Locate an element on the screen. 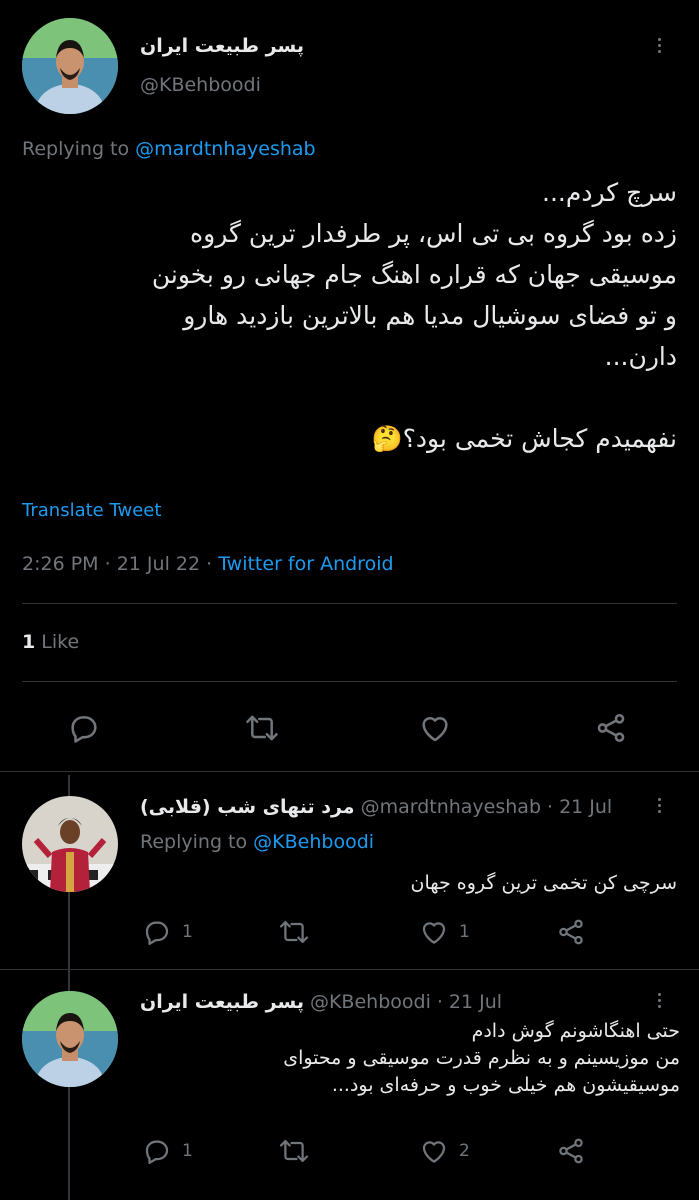  like-count: 1 is located at coordinates (464, 932).